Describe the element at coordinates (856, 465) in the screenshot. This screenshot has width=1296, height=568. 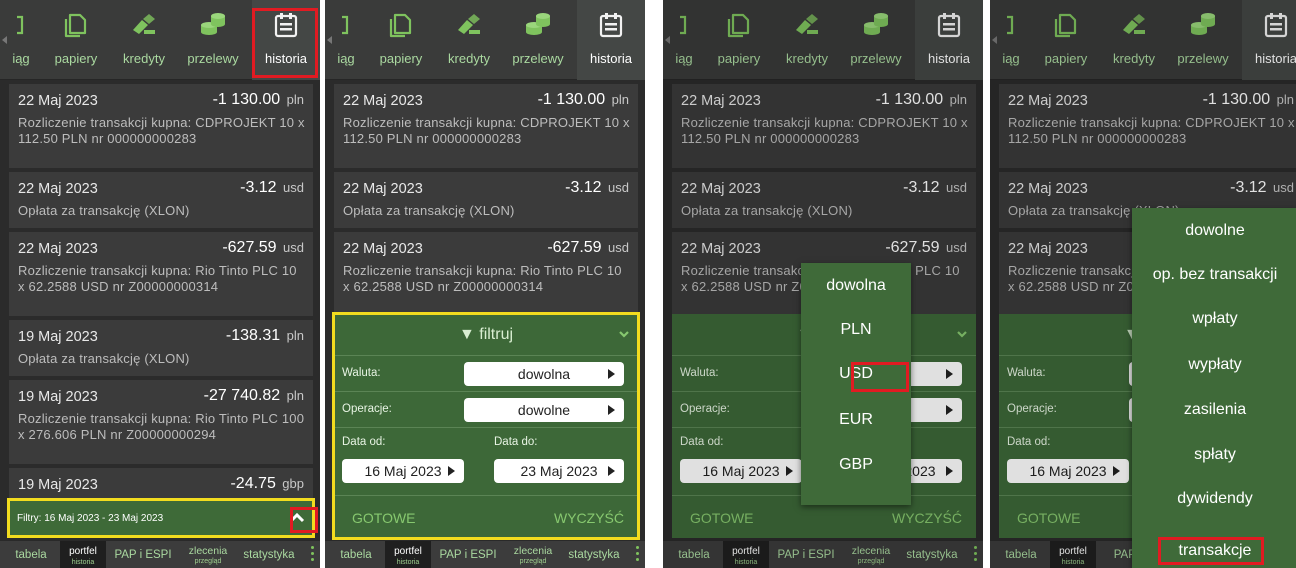
I see `currency-option: GBP` at that location.